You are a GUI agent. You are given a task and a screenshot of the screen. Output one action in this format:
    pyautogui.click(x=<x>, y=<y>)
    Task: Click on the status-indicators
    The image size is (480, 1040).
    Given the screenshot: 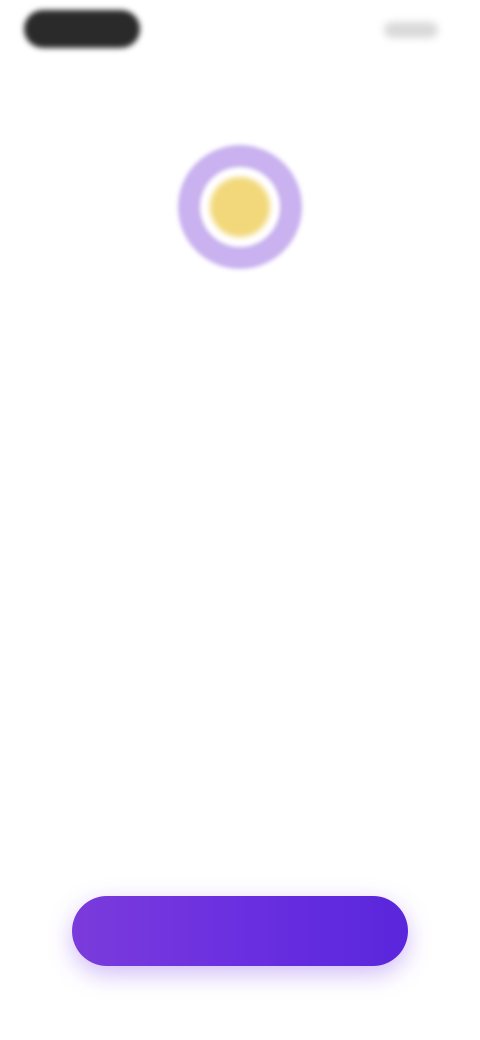 What is the action you would take?
    pyautogui.click(x=411, y=30)
    